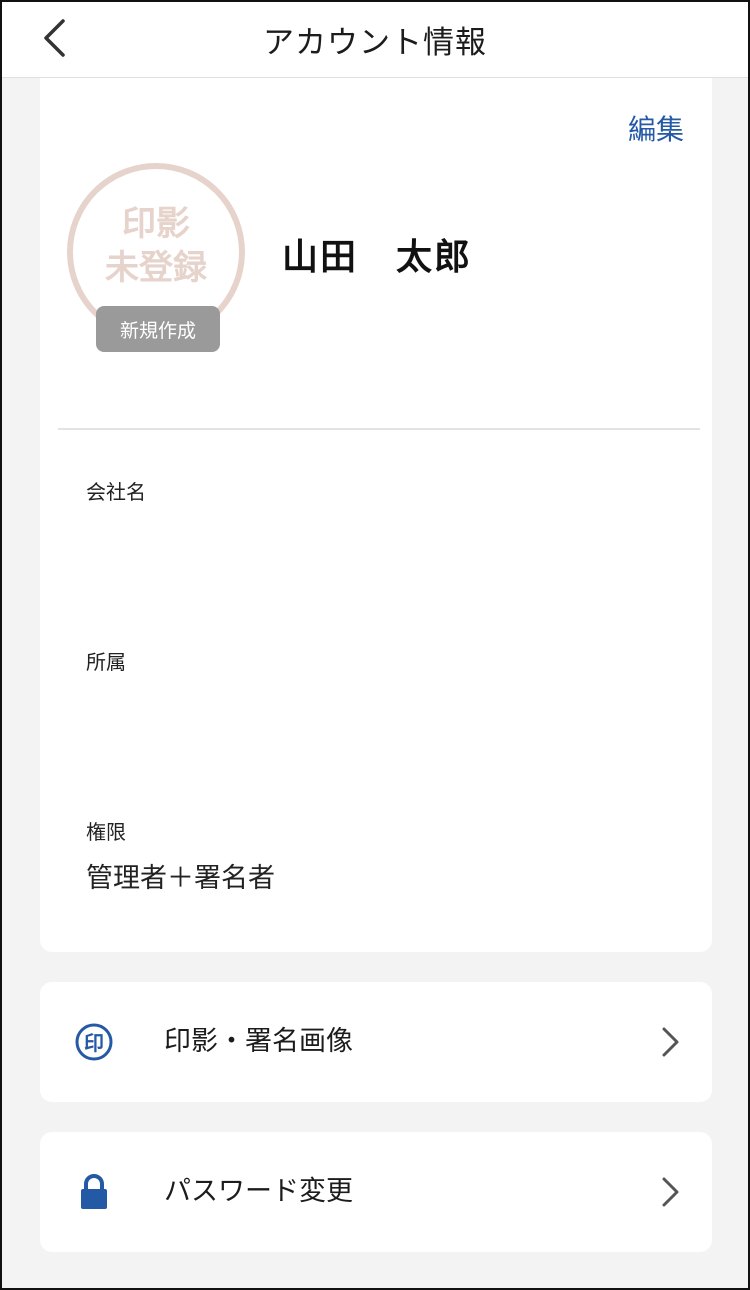 This screenshot has width=750, height=1290. Describe the element at coordinates (106, 662) in the screenshot. I see `department-label: 所属` at that location.